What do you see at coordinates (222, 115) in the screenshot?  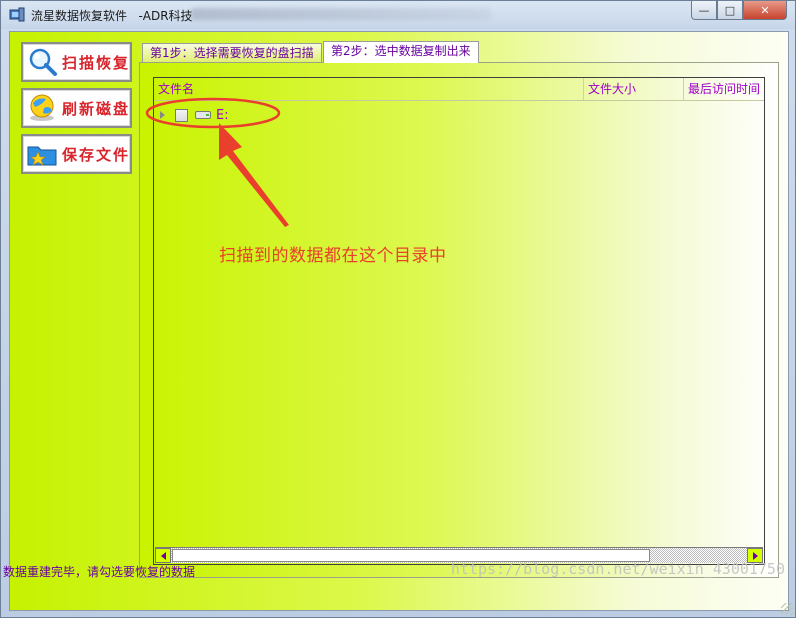 I see `drive-label: E:` at bounding box center [222, 115].